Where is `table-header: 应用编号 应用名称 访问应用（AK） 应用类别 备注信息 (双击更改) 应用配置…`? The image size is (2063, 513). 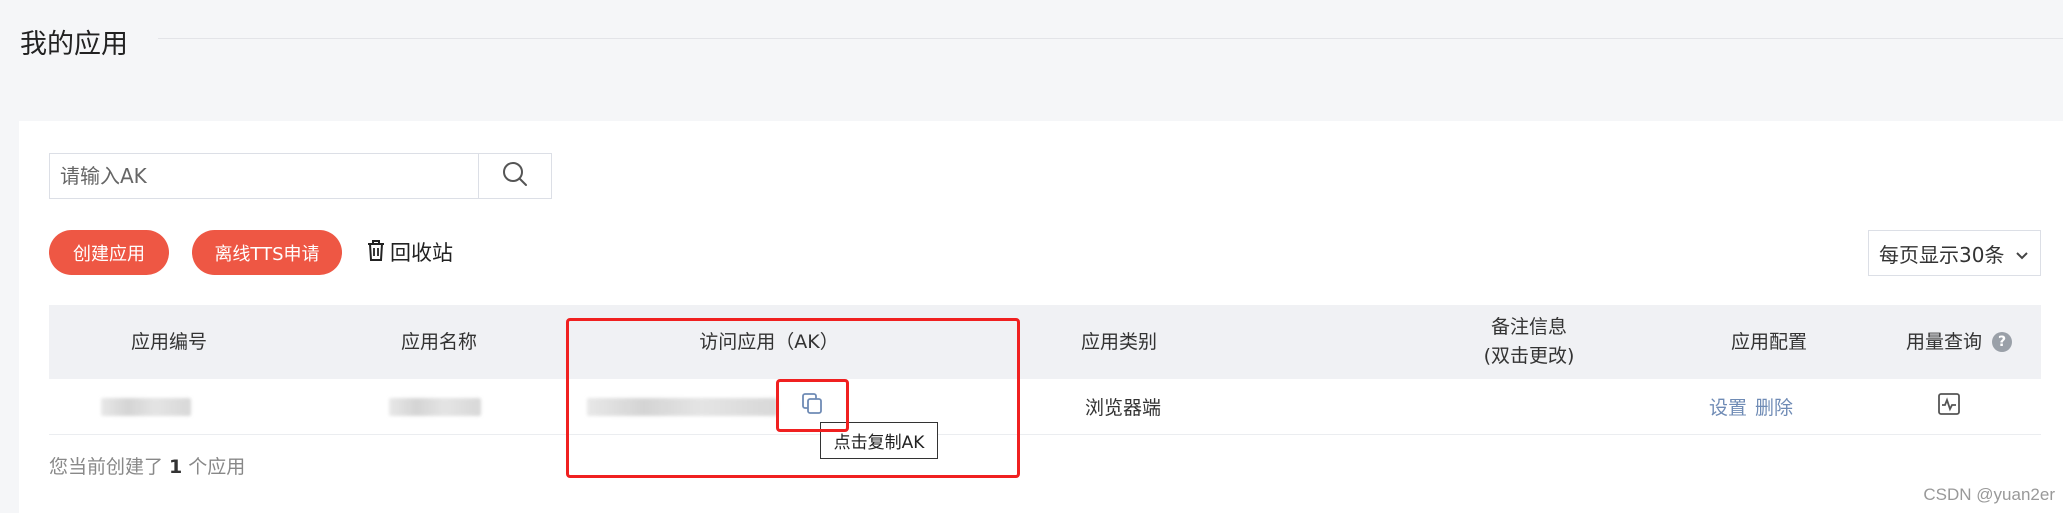
table-header: 应用编号 应用名称 访问应用（AK） 应用类别 备注信息 (双击更改) 应用配置… is located at coordinates (1045, 342).